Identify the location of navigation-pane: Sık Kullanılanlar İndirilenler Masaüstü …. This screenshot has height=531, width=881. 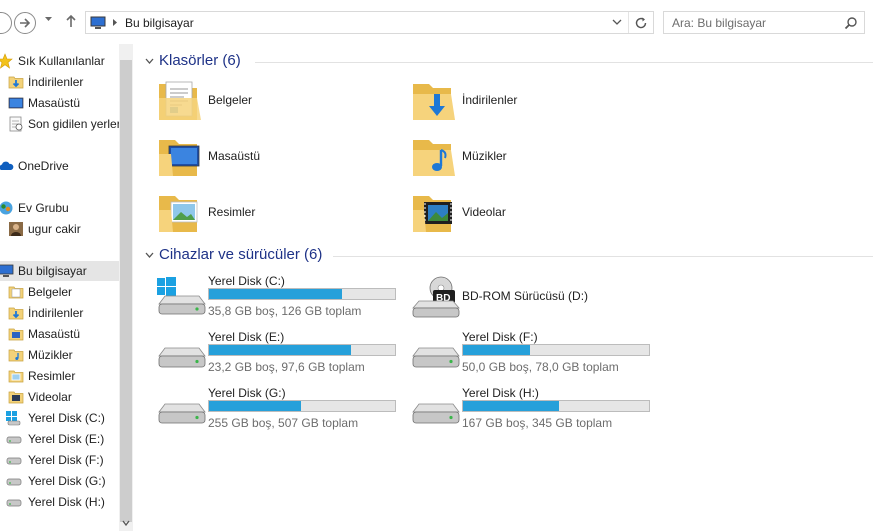
(59, 287).